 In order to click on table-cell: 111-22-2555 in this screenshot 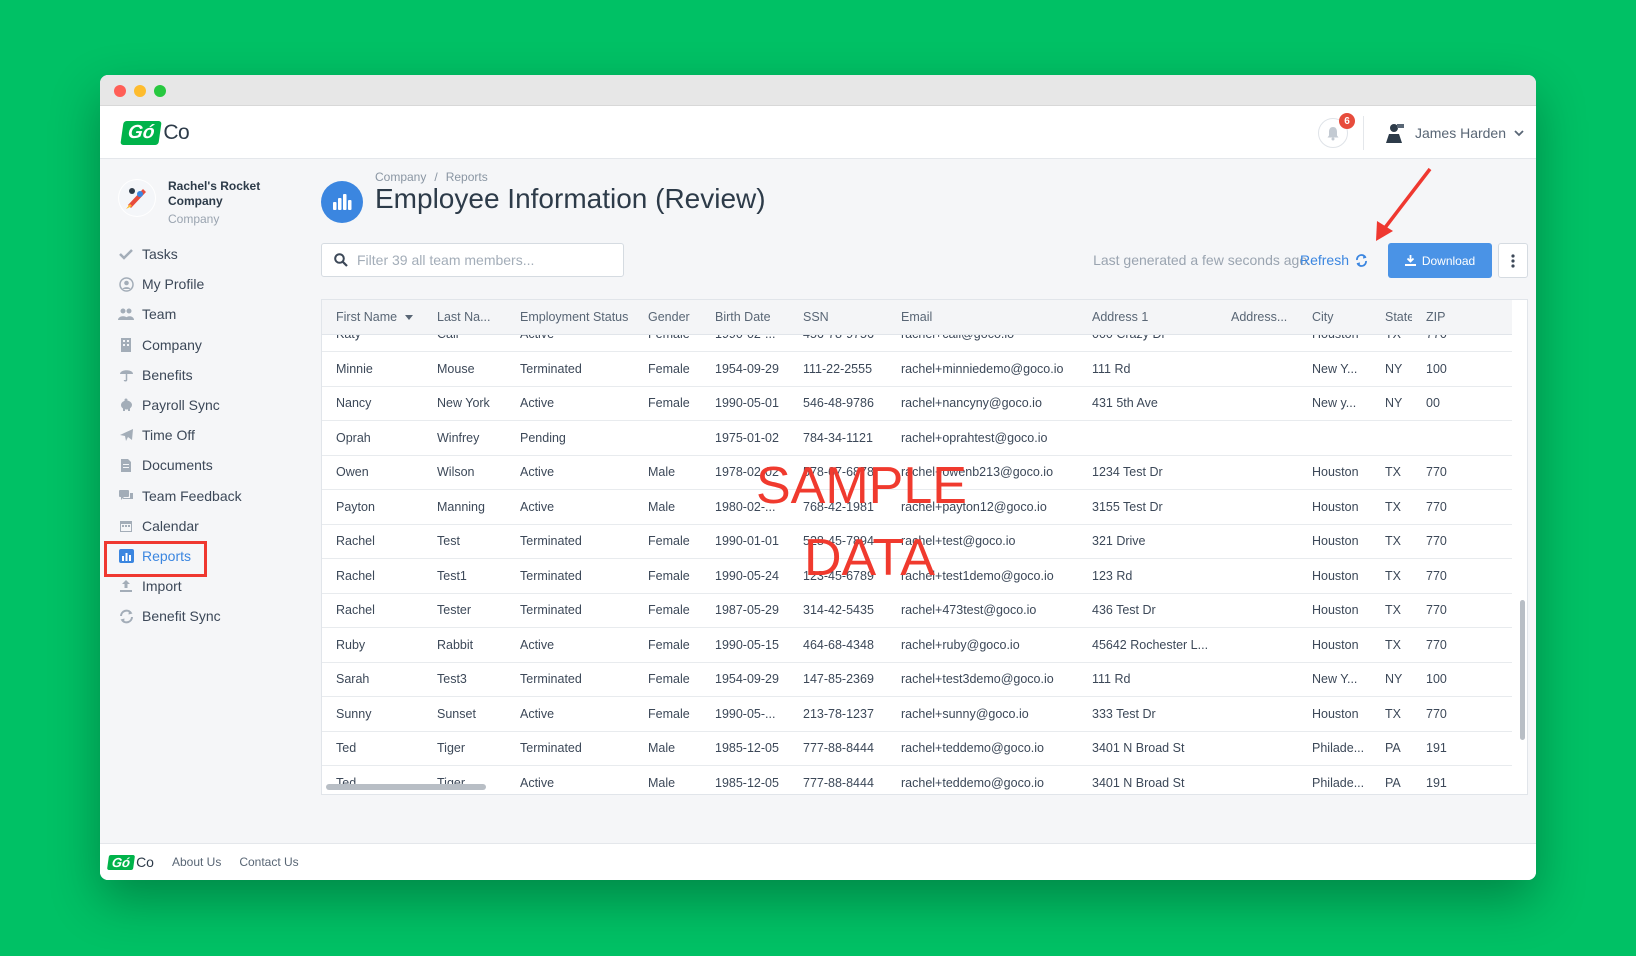, I will do `click(838, 369)`.